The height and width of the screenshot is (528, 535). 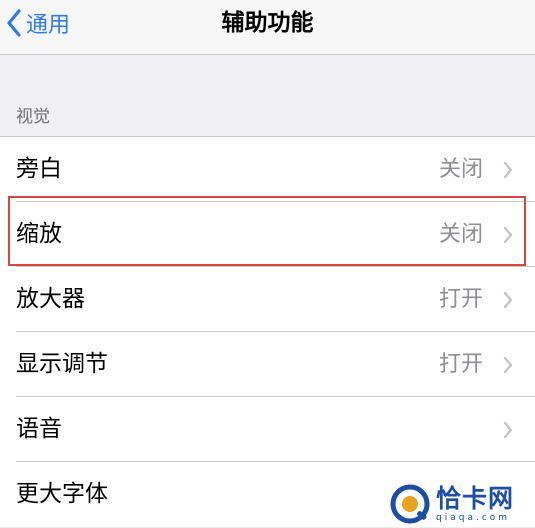 What do you see at coordinates (39, 234) in the screenshot?
I see `row-label: 缩放` at bounding box center [39, 234].